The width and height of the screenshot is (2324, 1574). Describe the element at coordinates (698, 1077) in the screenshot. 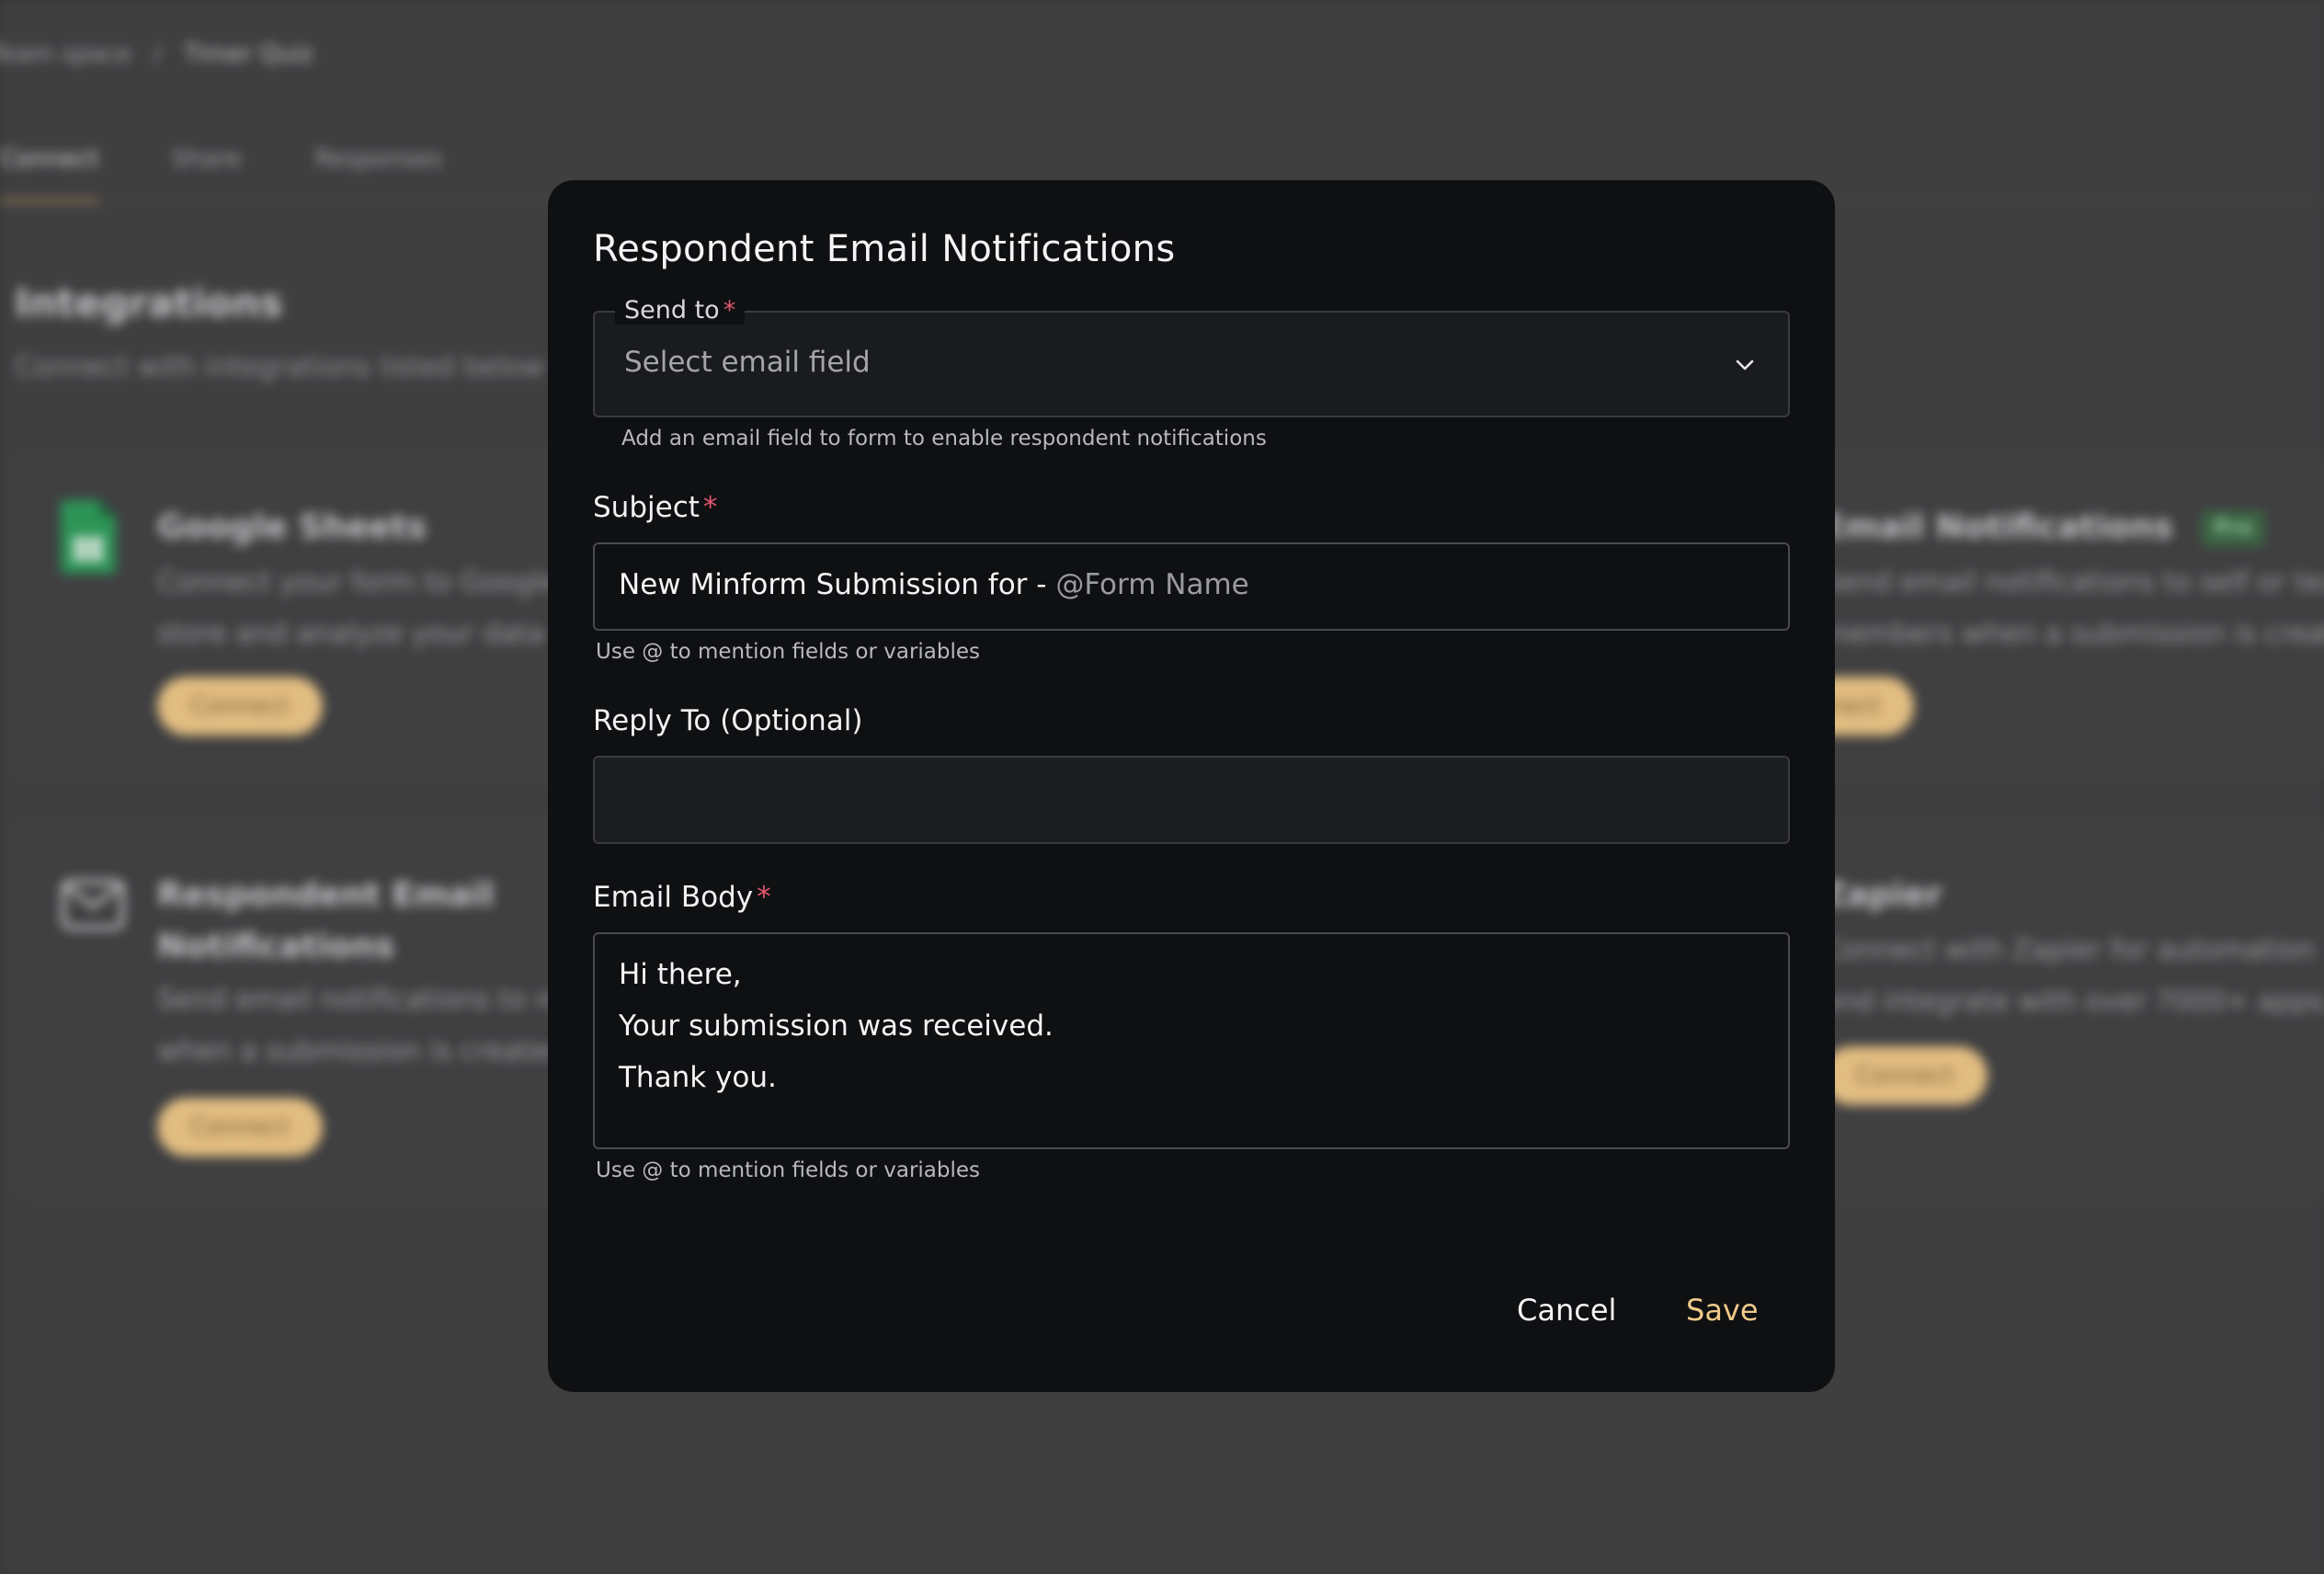

I see `email-body-line: Thank you.` at that location.